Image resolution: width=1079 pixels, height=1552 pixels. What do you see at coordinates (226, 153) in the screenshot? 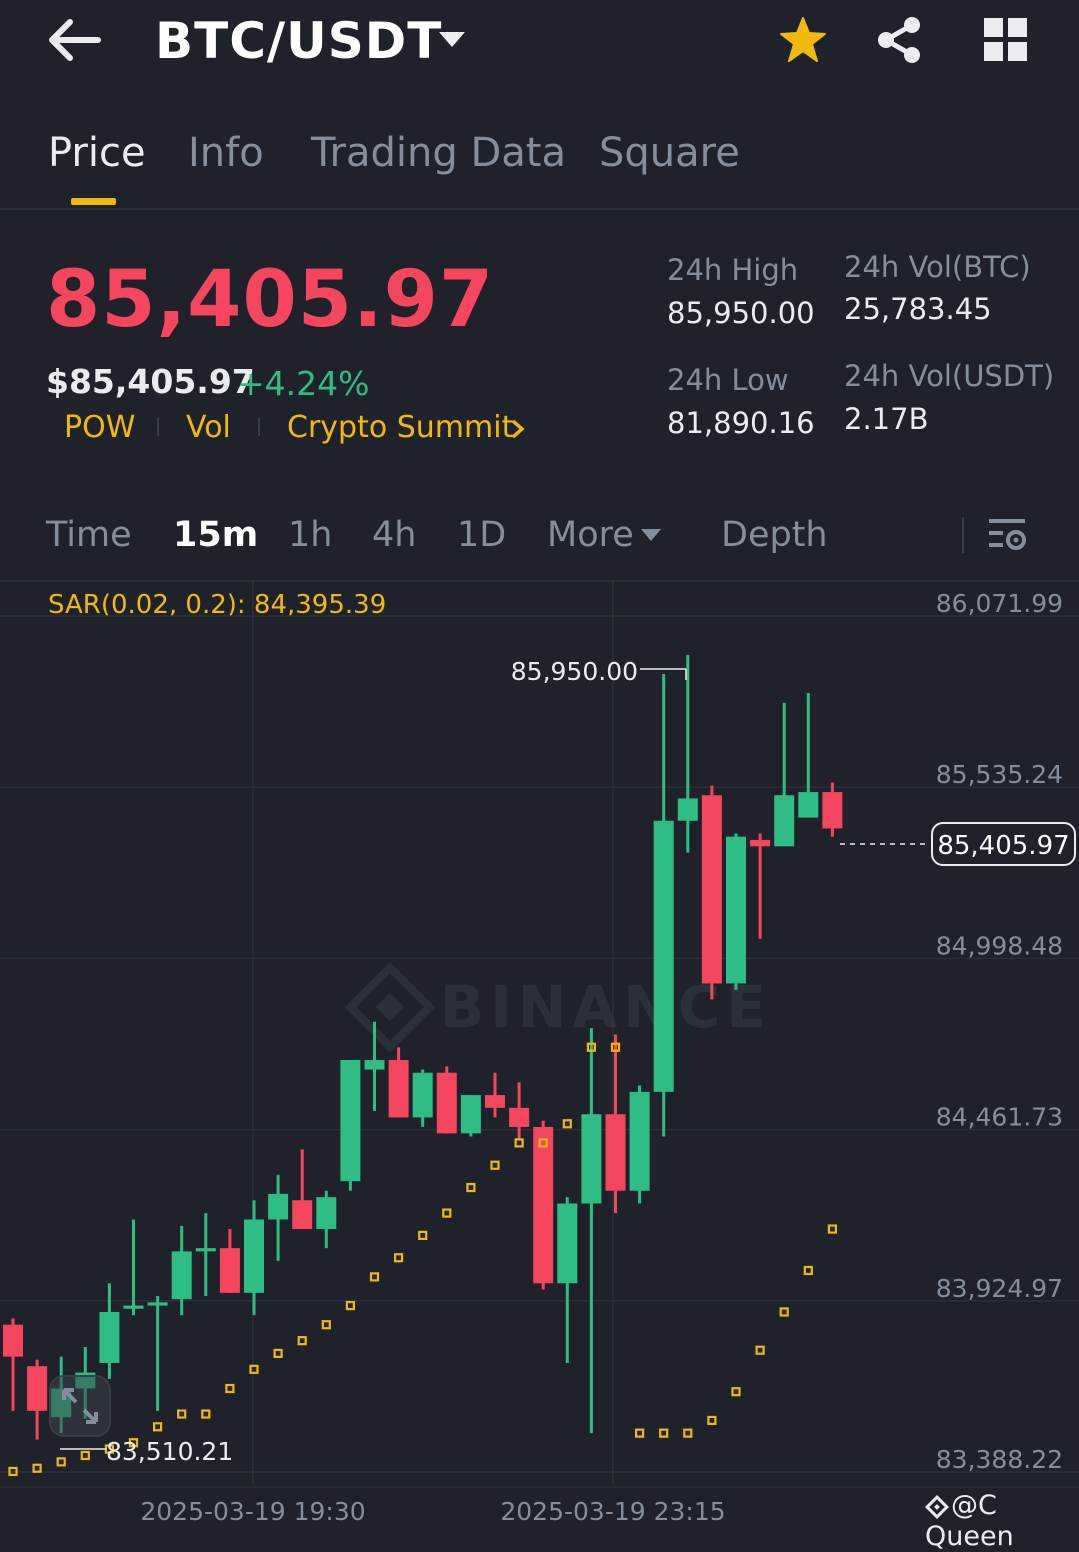
I see `tab-info: Info` at bounding box center [226, 153].